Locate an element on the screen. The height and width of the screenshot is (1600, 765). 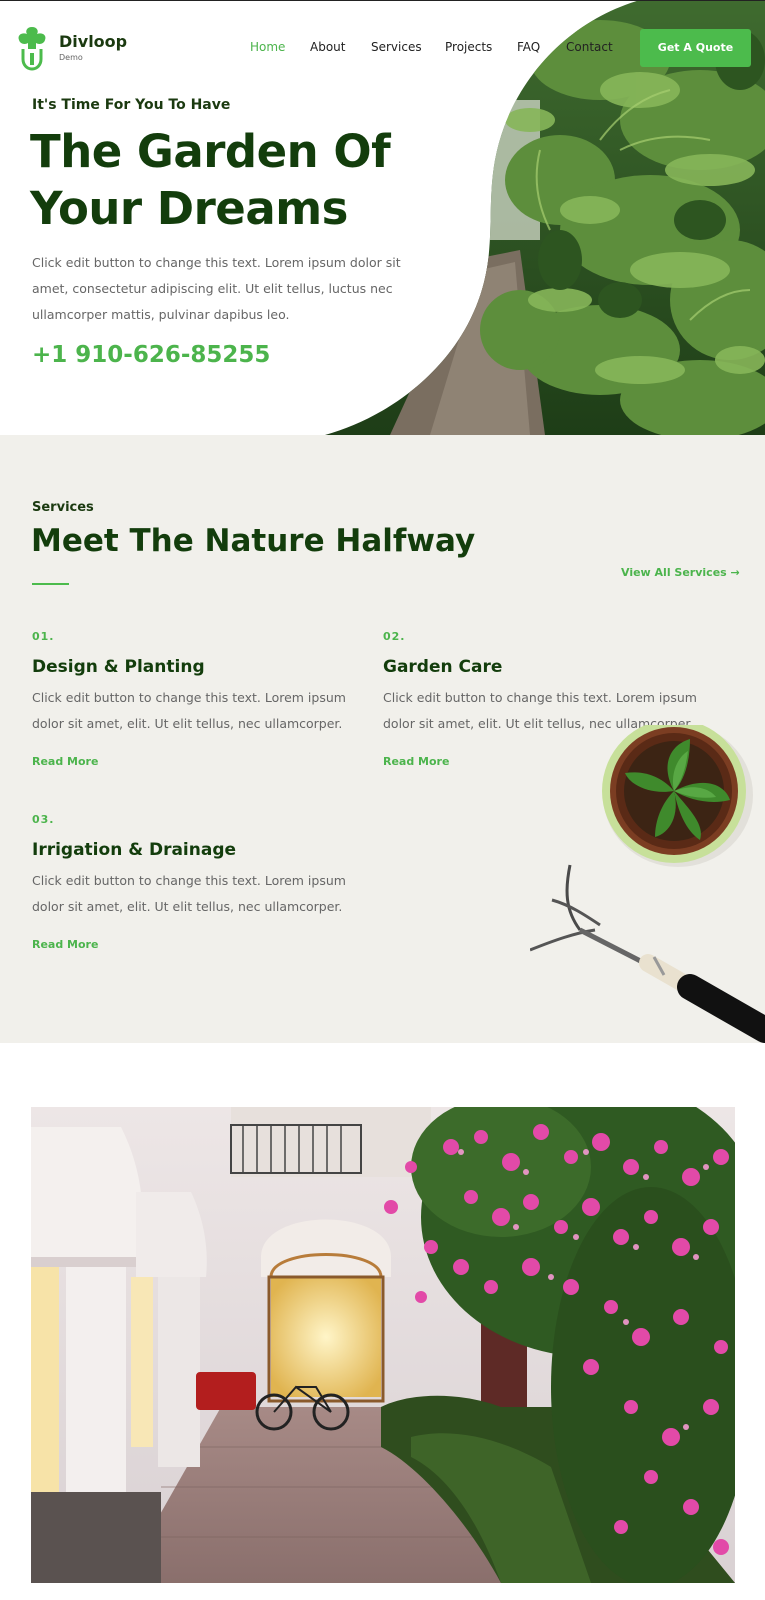
view-all-services-link: View All Services → is located at coordinates (680, 572).